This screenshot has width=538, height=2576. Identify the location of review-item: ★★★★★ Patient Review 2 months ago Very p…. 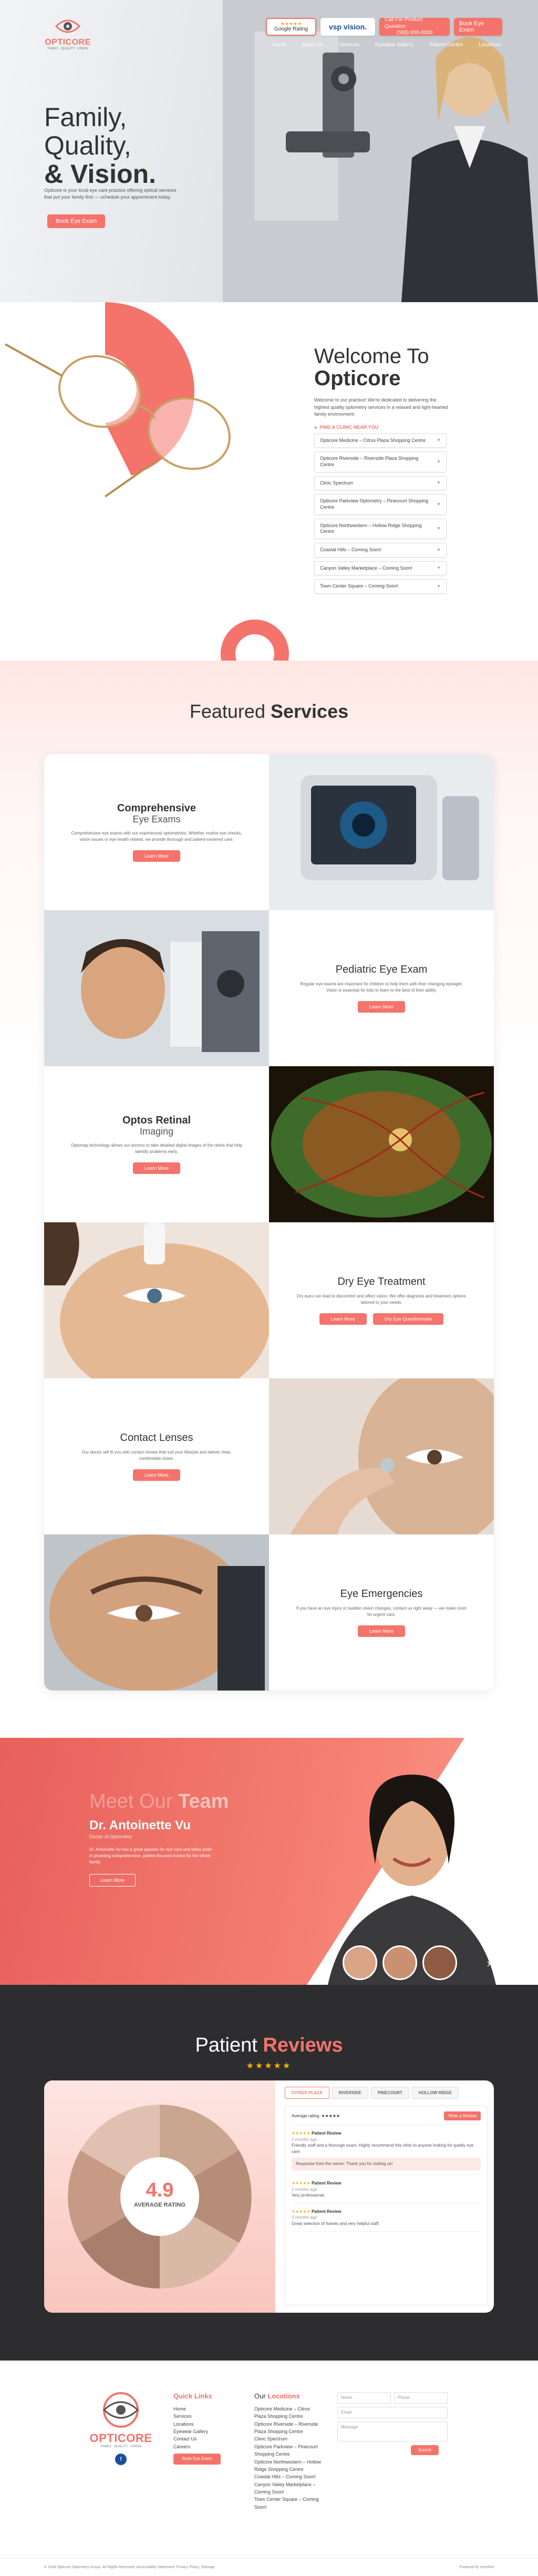
(386, 2191).